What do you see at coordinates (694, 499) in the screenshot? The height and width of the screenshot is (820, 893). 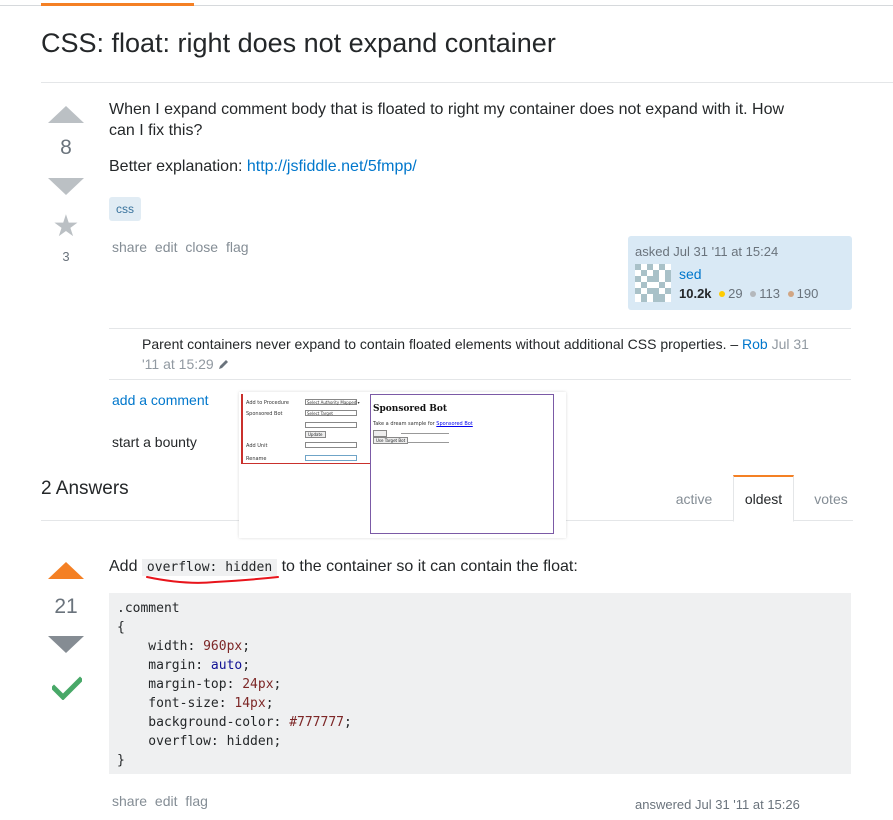 I see `tab-active: active` at bounding box center [694, 499].